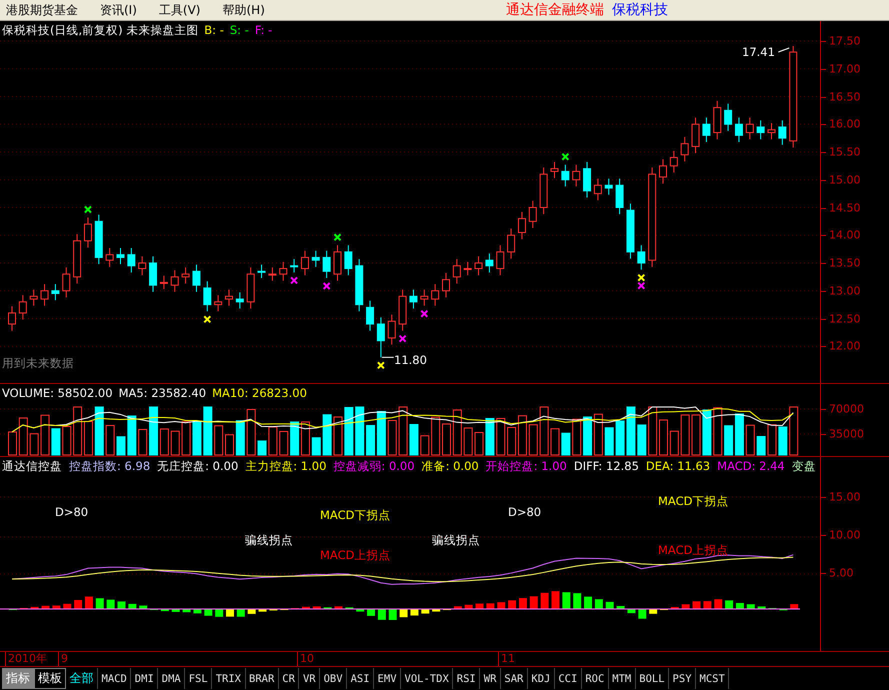  What do you see at coordinates (179, 10) in the screenshot?
I see `menu-item: 工具(V)` at bounding box center [179, 10].